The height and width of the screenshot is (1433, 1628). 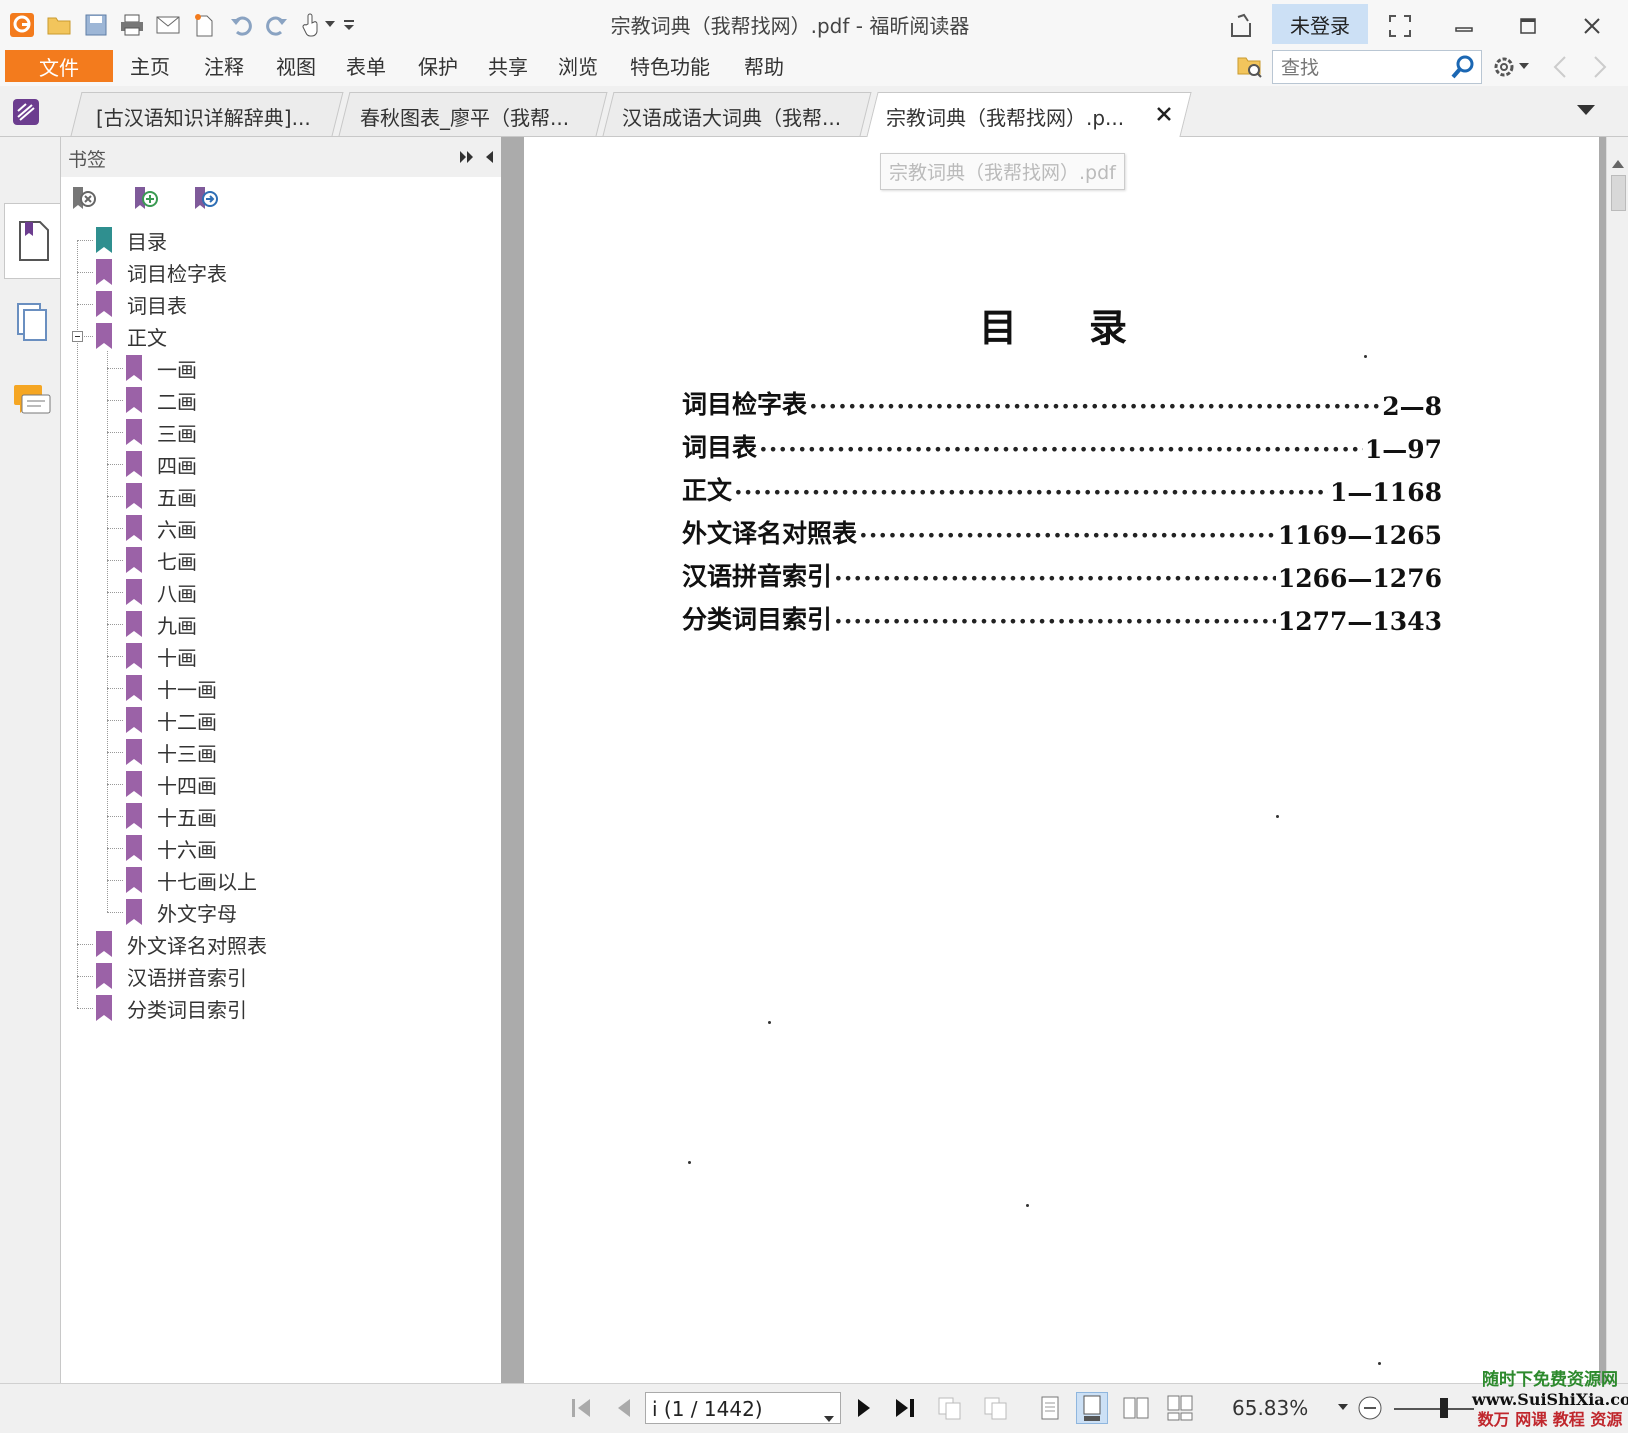 What do you see at coordinates (330, 25) in the screenshot?
I see `hand-tool-dropdown-icon` at bounding box center [330, 25].